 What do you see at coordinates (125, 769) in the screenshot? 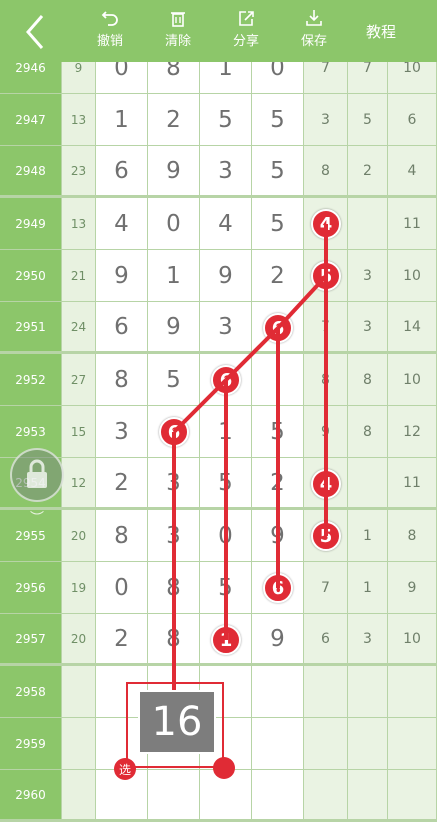
I see `select-handle: 选` at bounding box center [125, 769].